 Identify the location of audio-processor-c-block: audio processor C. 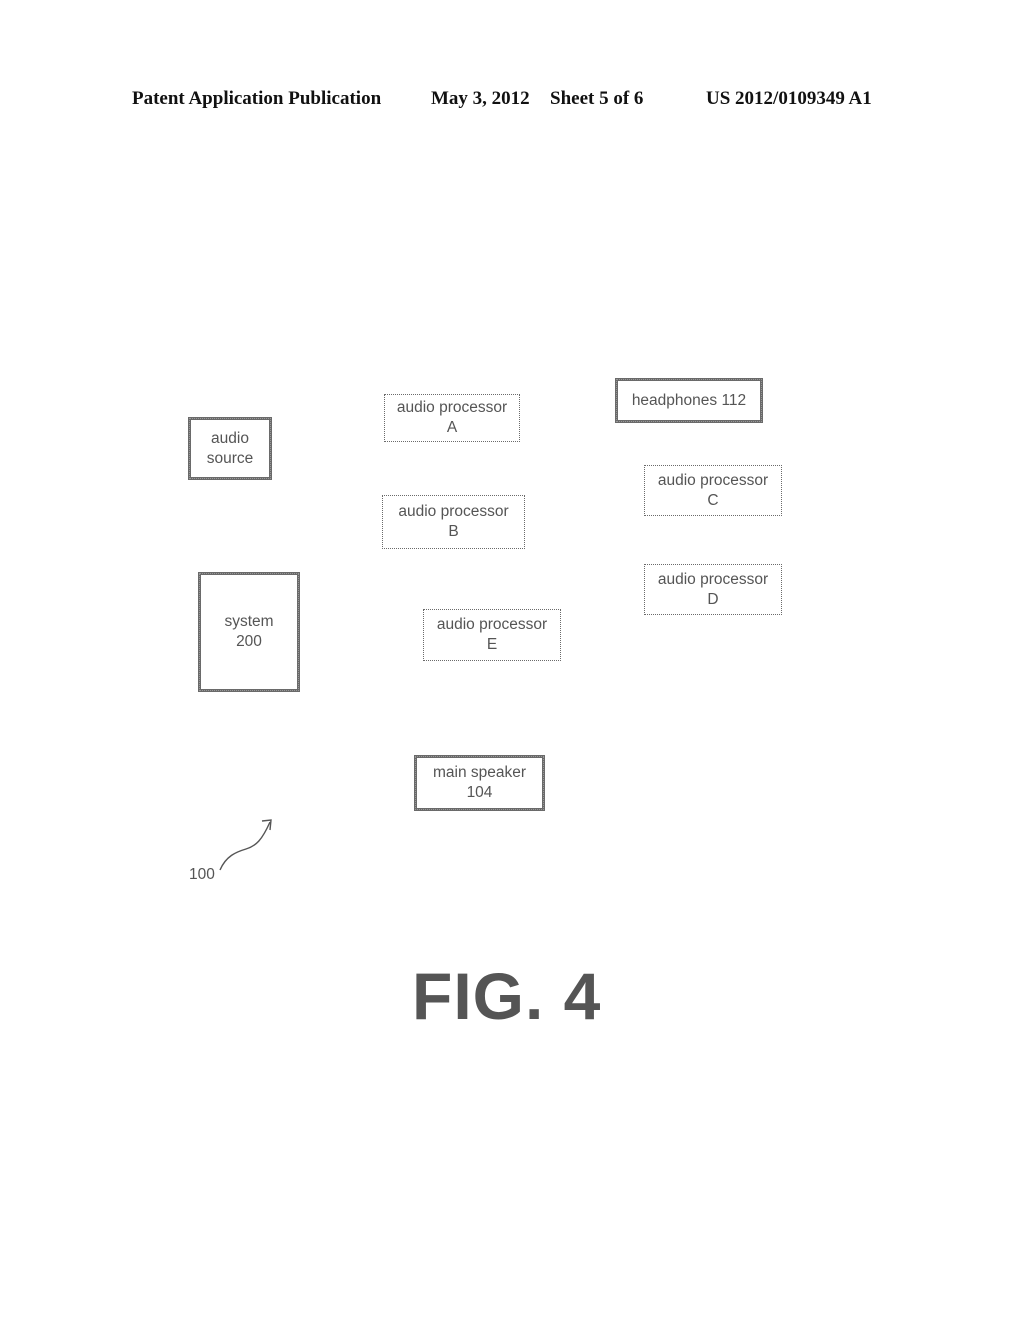
(713, 490).